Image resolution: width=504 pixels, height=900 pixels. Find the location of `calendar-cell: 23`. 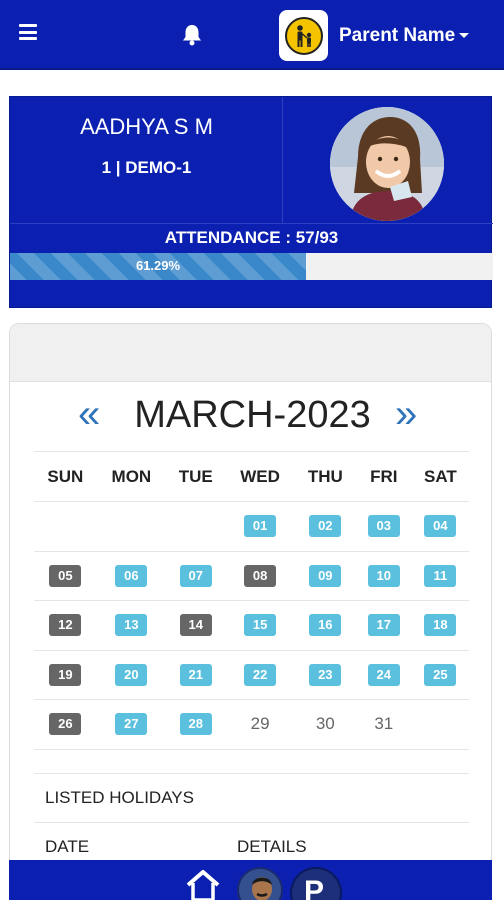

calendar-cell: 23 is located at coordinates (325, 675).